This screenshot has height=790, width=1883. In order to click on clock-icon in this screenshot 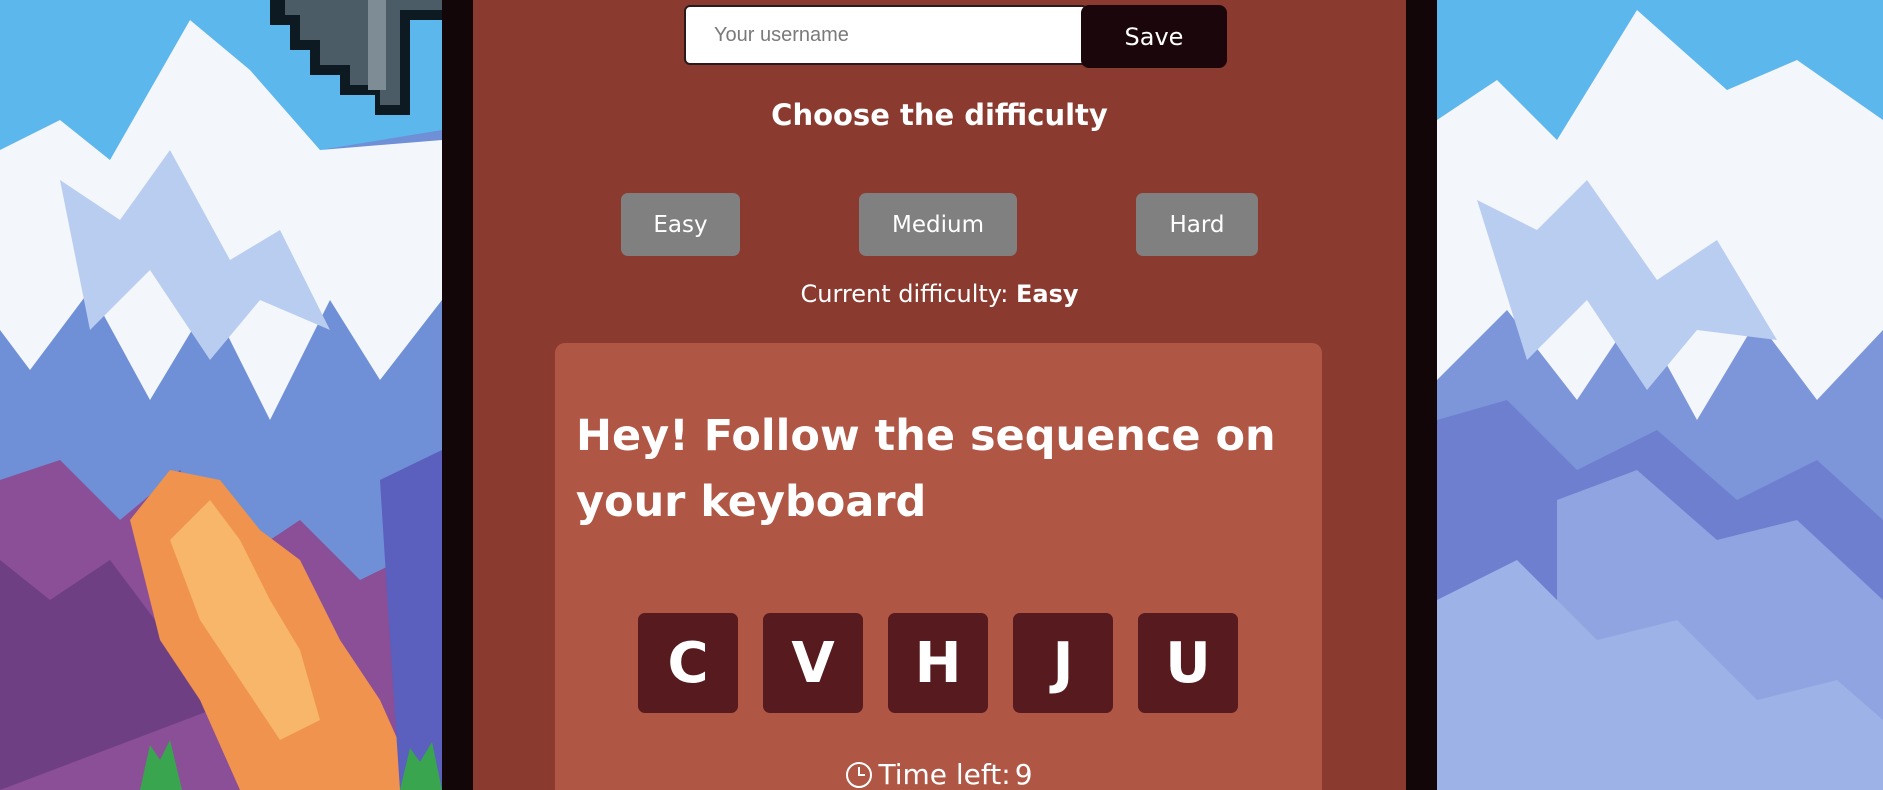, I will do `click(859, 775)`.